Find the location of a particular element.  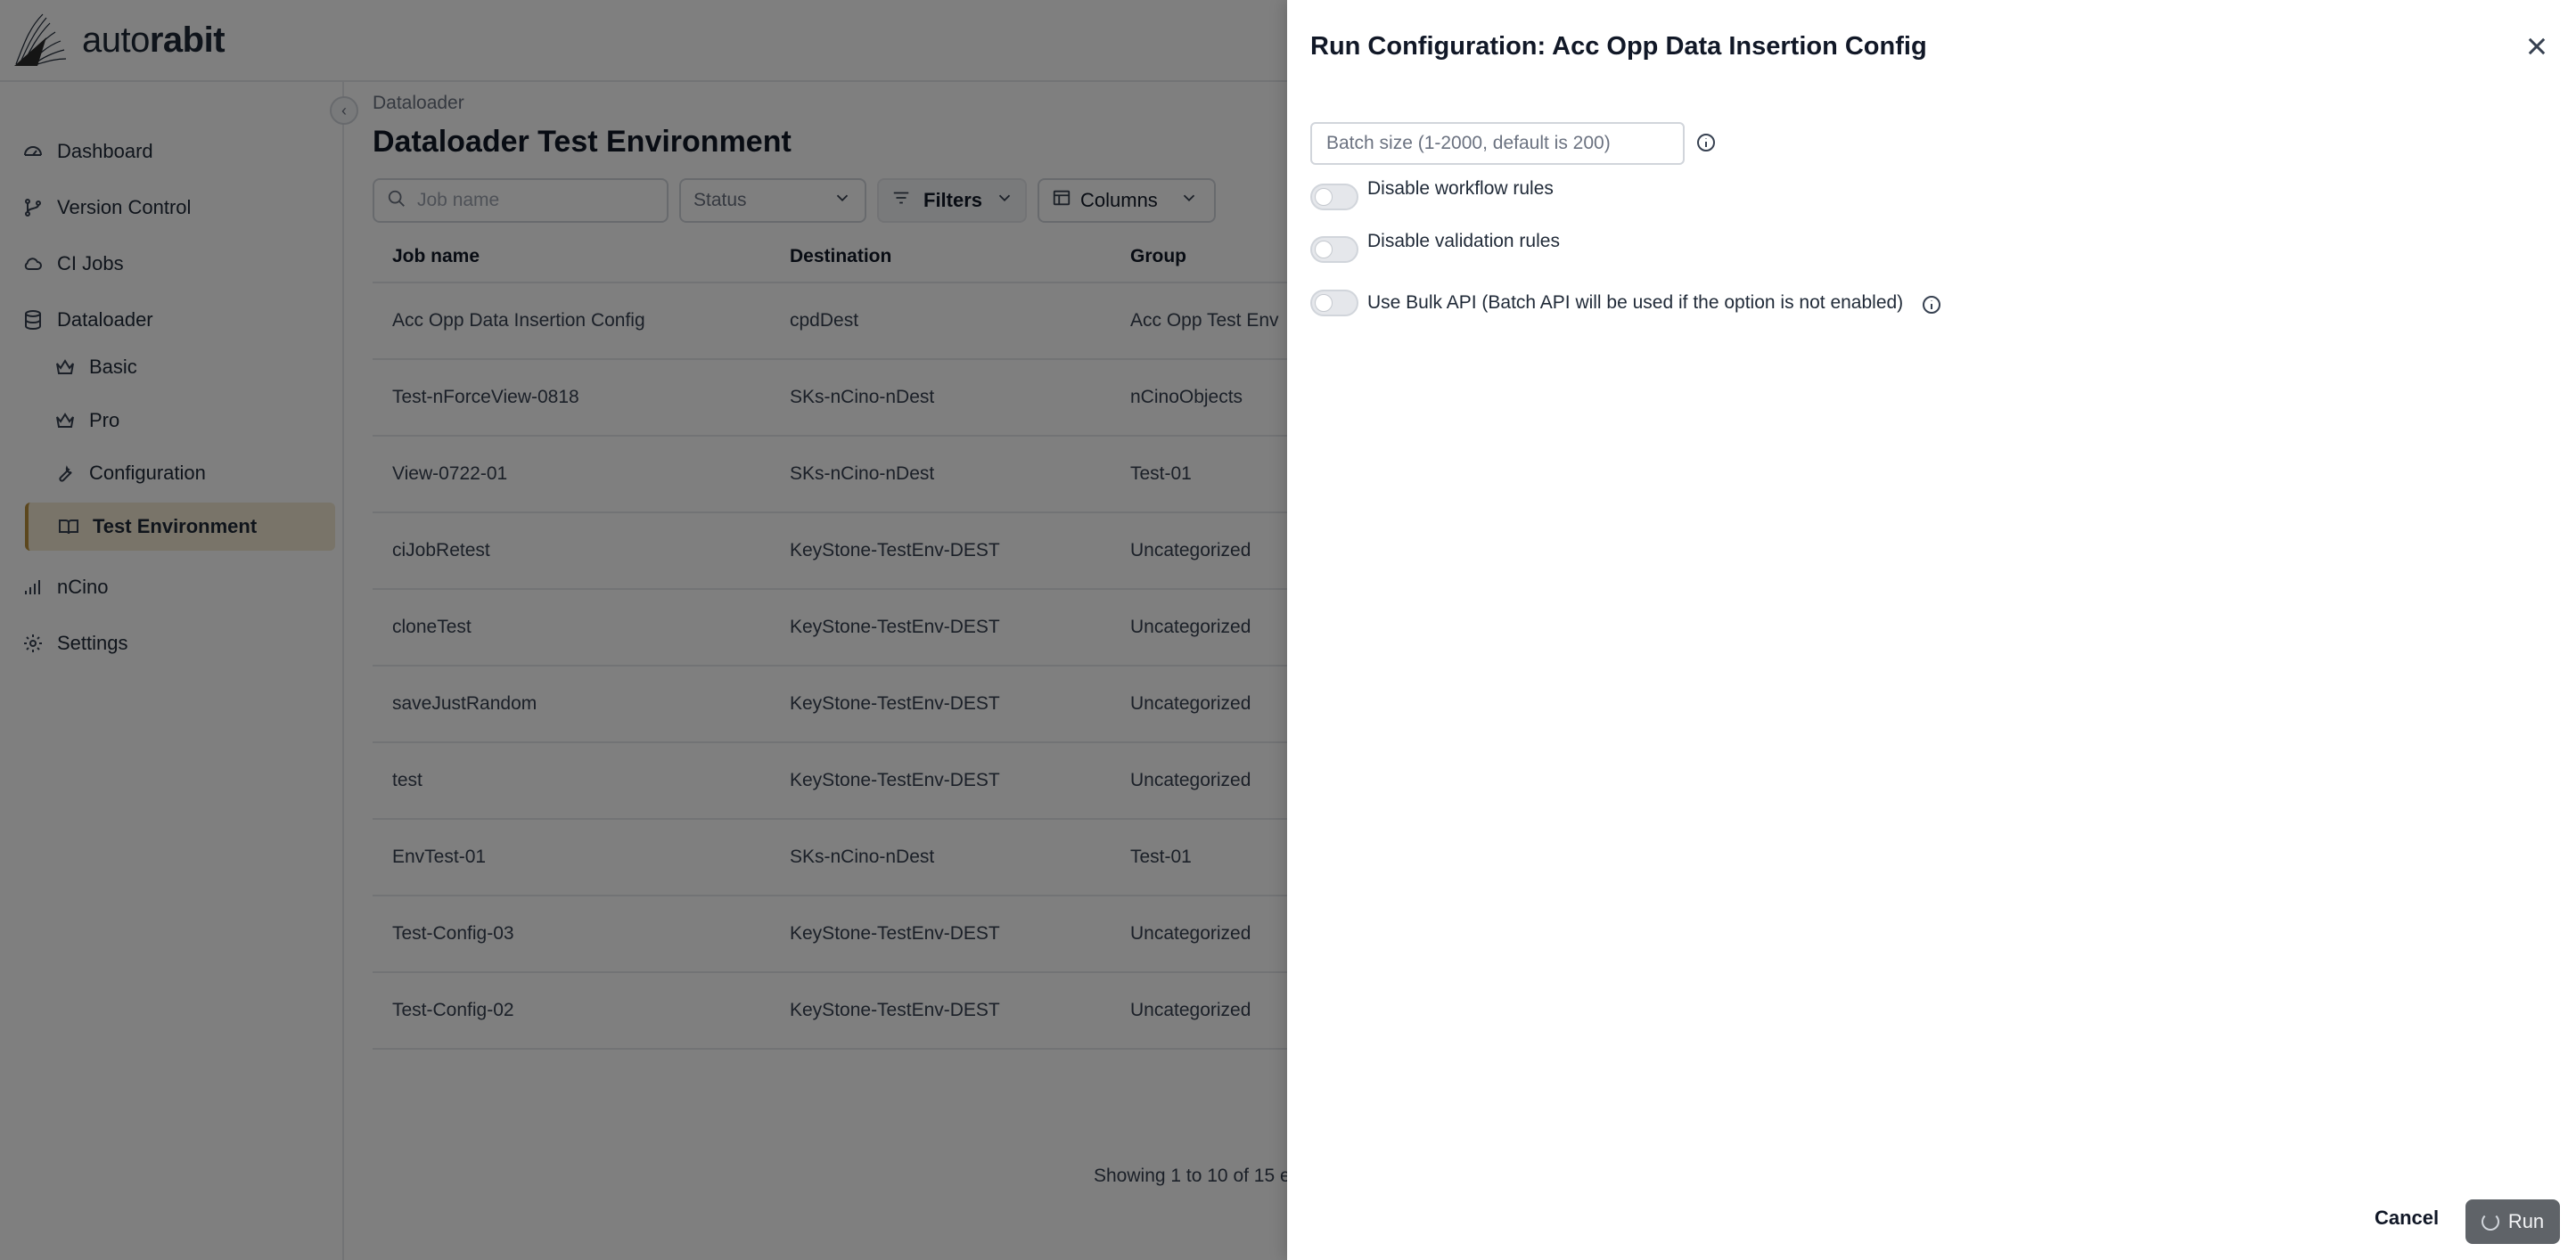

run-button-label: Run is located at coordinates (2526, 1221).